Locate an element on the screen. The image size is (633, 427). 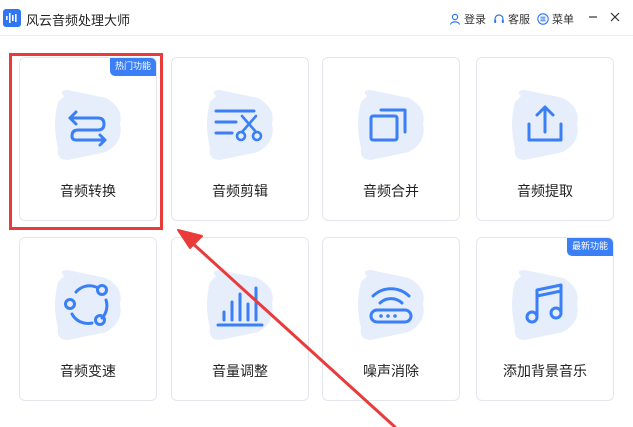
user-icon is located at coordinates (455, 19).